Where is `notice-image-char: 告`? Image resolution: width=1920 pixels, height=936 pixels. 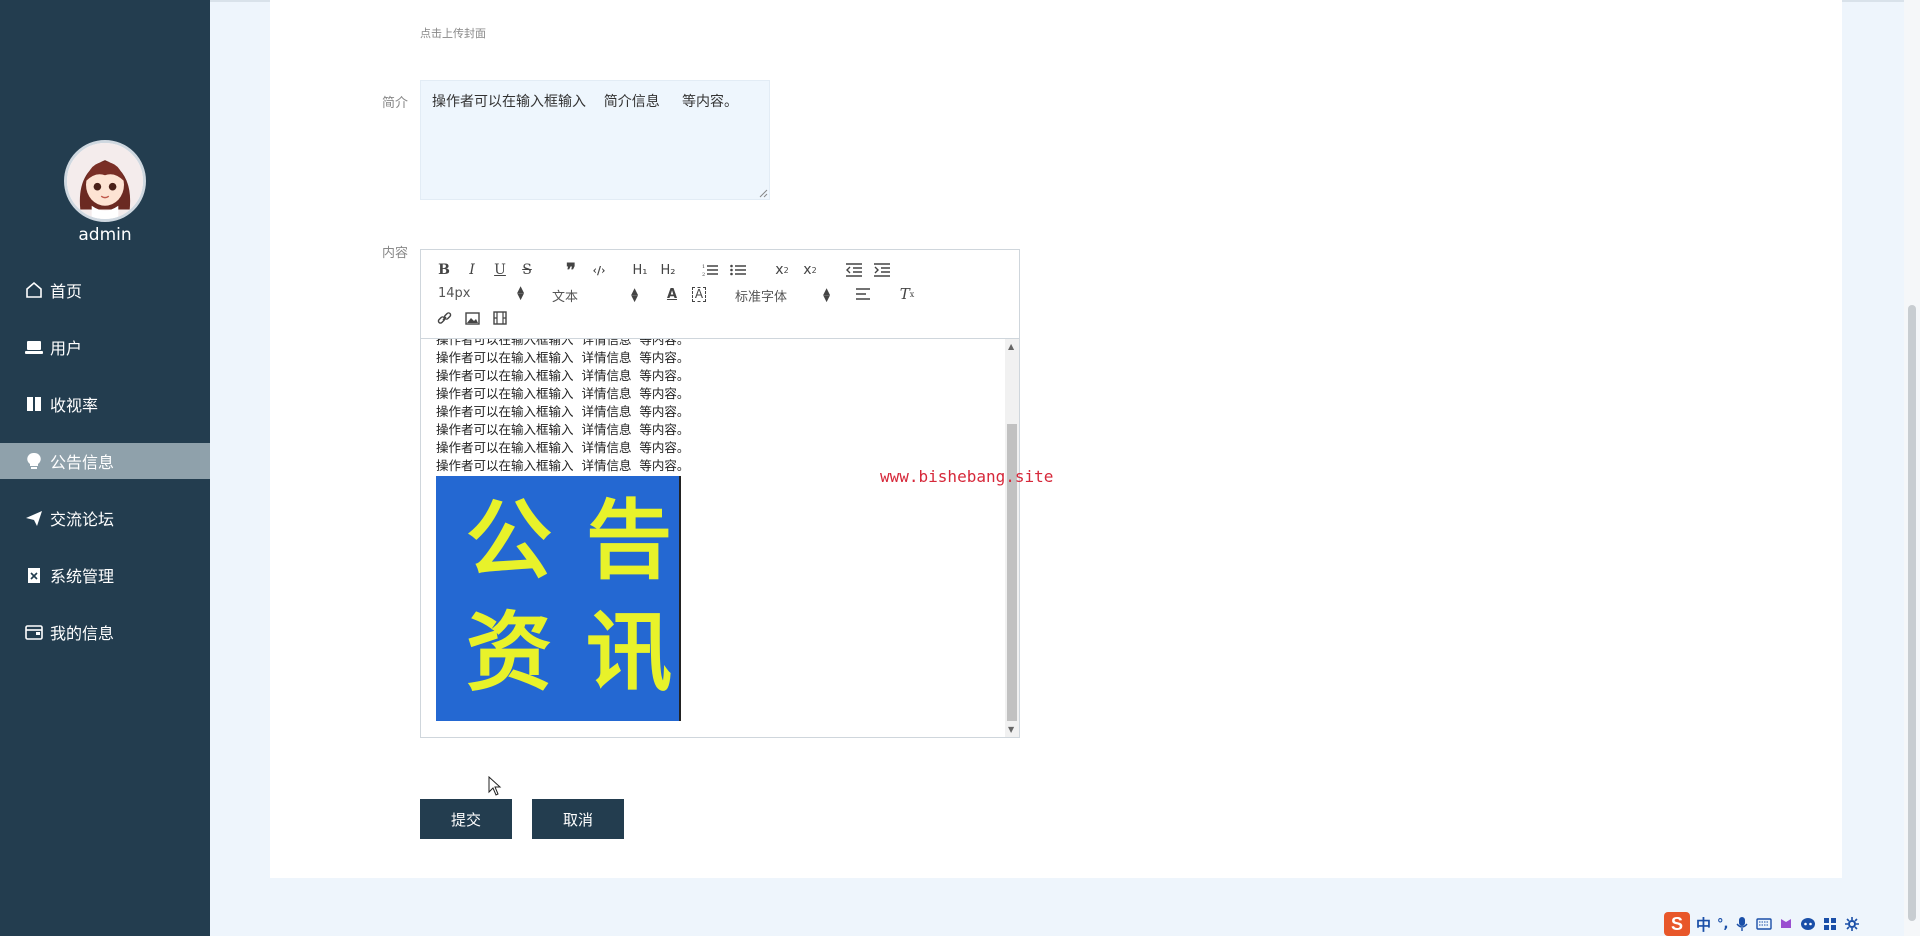 notice-image-char: 告 is located at coordinates (629, 541).